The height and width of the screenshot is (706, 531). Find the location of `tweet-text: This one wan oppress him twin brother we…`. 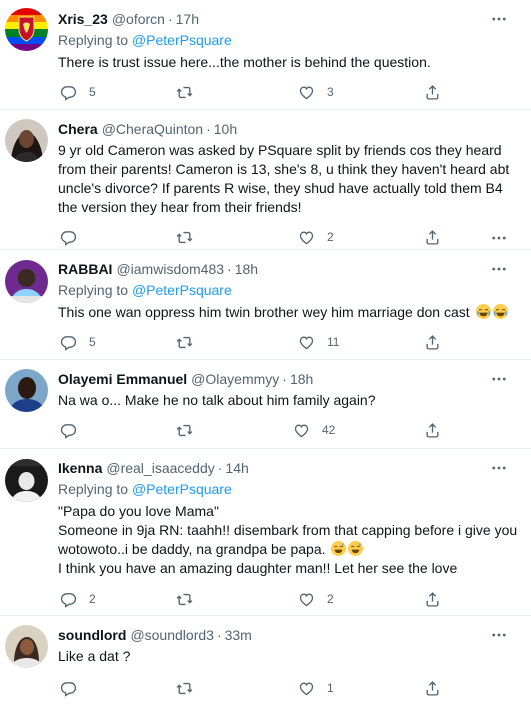

tweet-text: This one wan oppress him twin brother we… is located at coordinates (288, 312).